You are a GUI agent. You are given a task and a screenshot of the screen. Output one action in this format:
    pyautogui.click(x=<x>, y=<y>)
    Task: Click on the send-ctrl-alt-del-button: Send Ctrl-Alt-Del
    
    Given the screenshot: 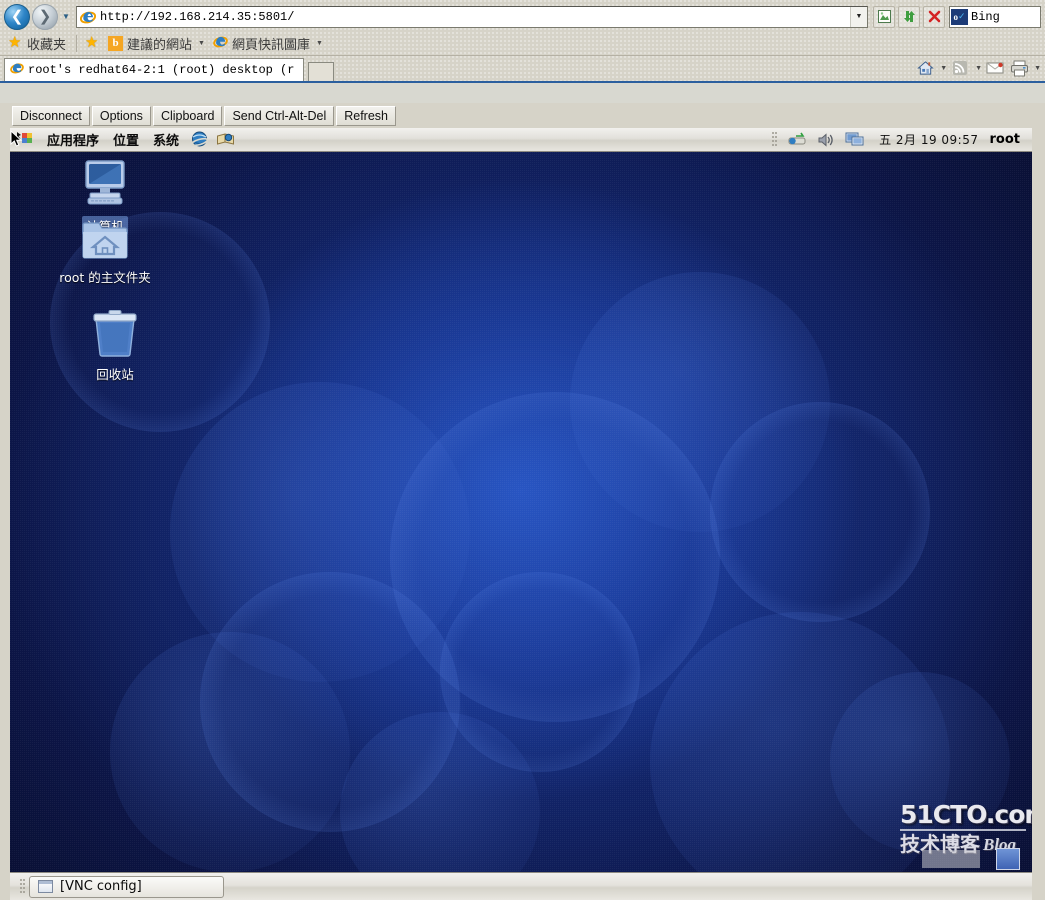 What is the action you would take?
    pyautogui.click(x=279, y=115)
    